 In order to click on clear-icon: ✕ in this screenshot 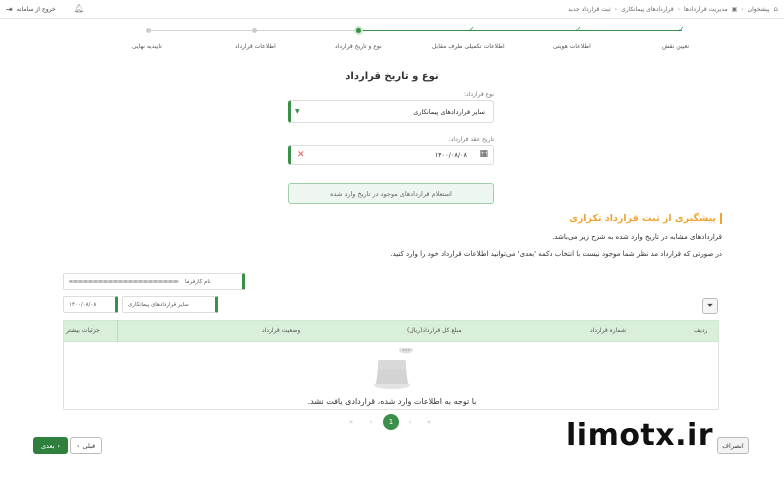, I will do `click(301, 155)`.